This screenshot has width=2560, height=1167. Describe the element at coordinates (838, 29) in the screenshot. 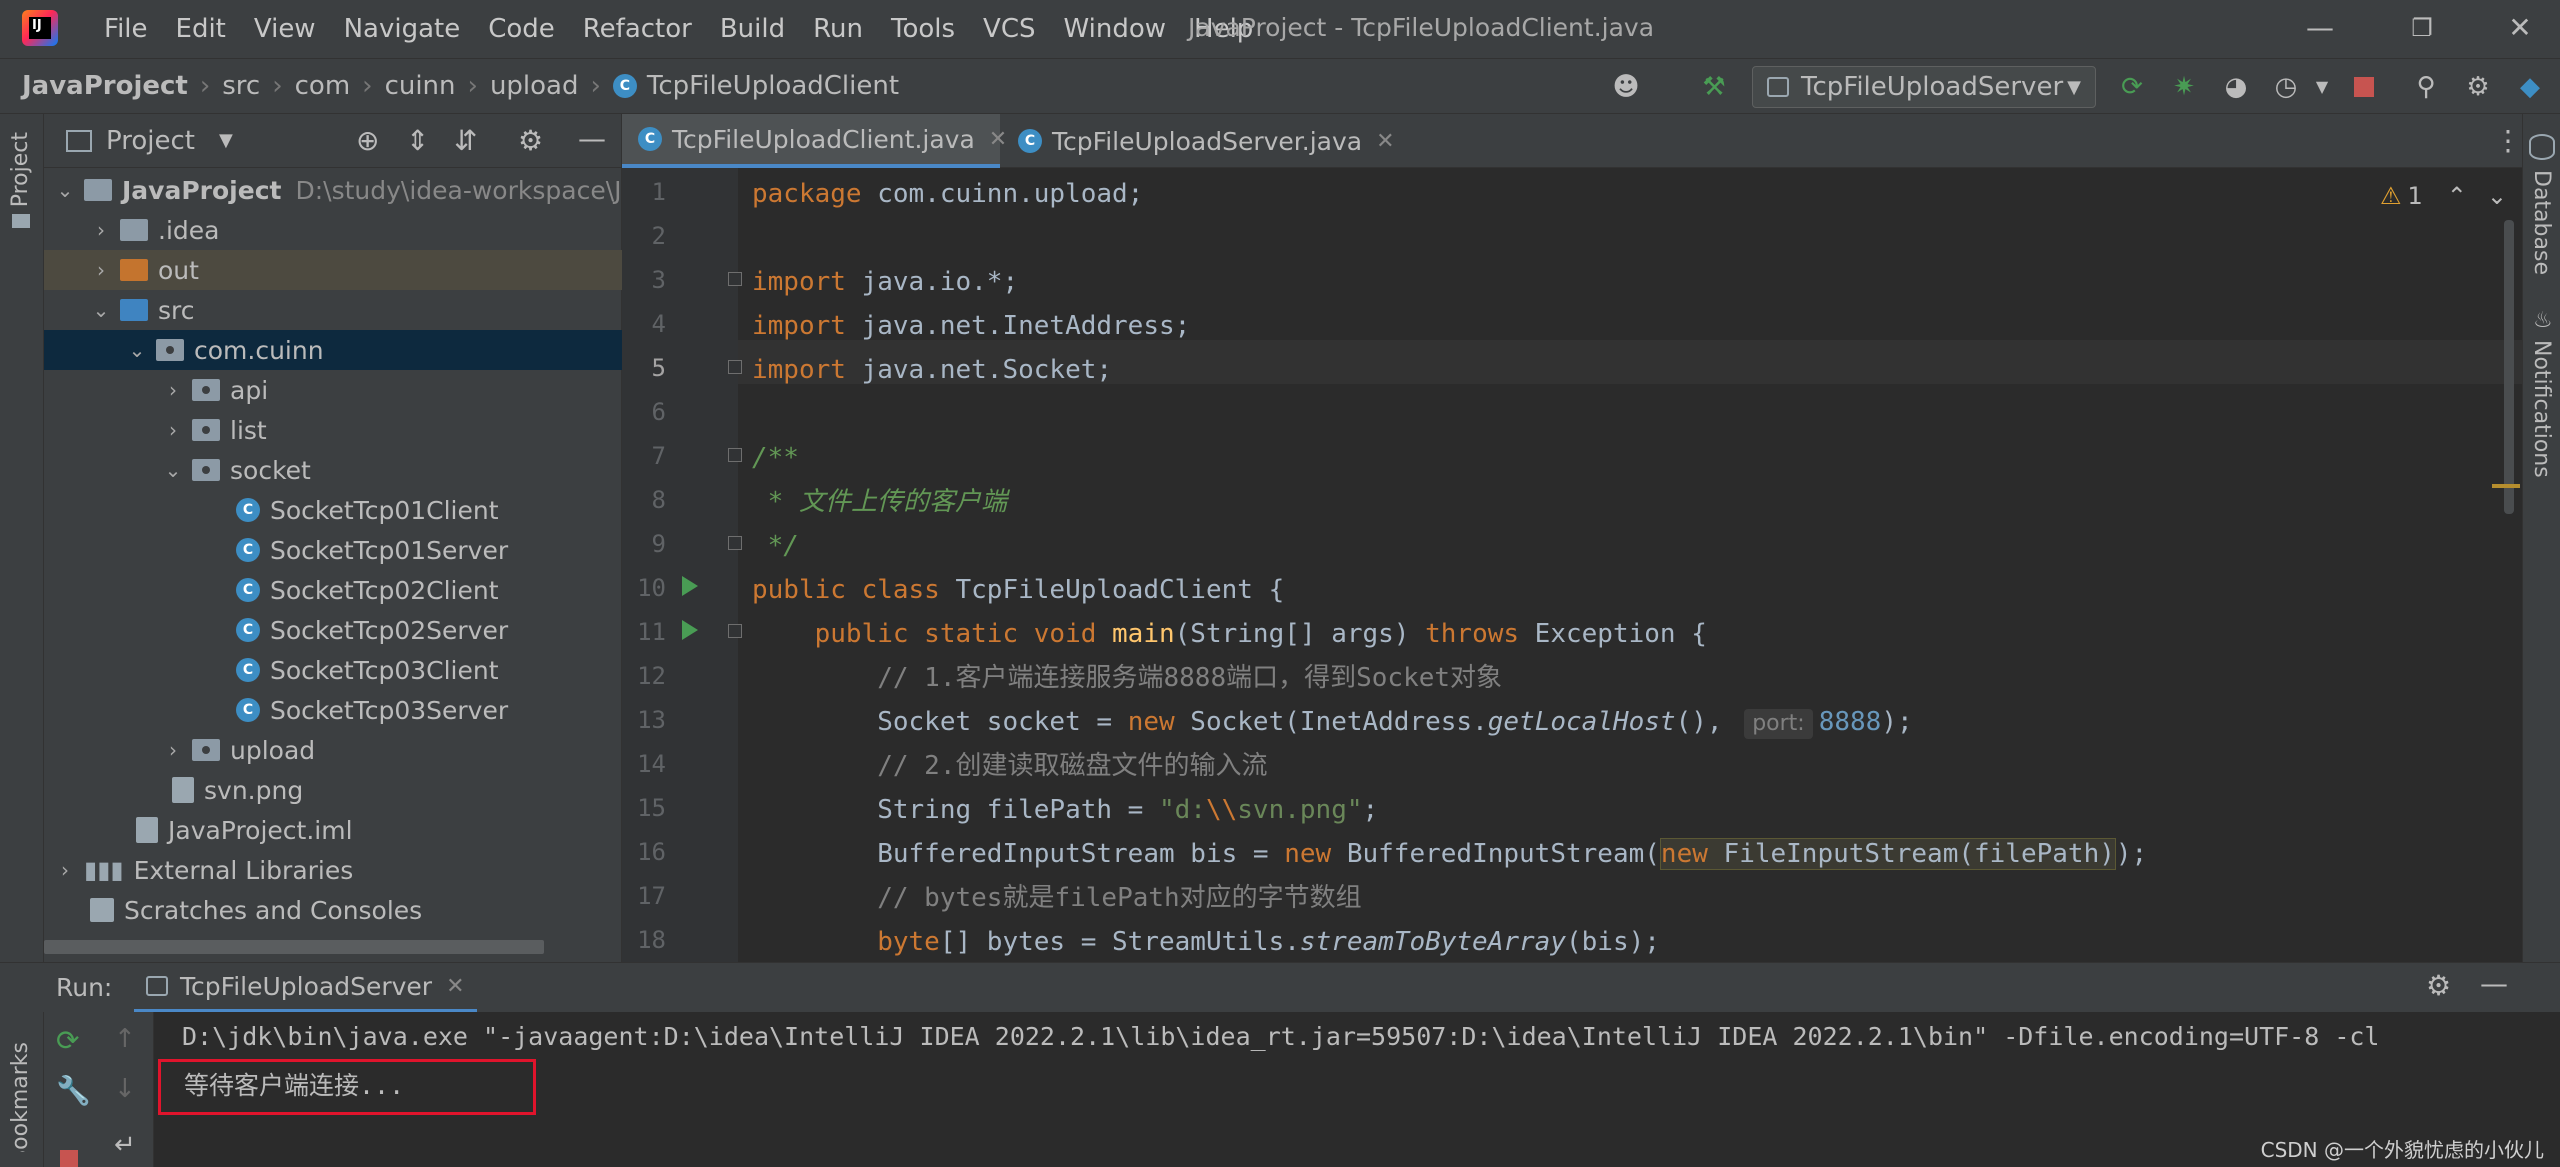

I see `menu-run: Run` at that location.